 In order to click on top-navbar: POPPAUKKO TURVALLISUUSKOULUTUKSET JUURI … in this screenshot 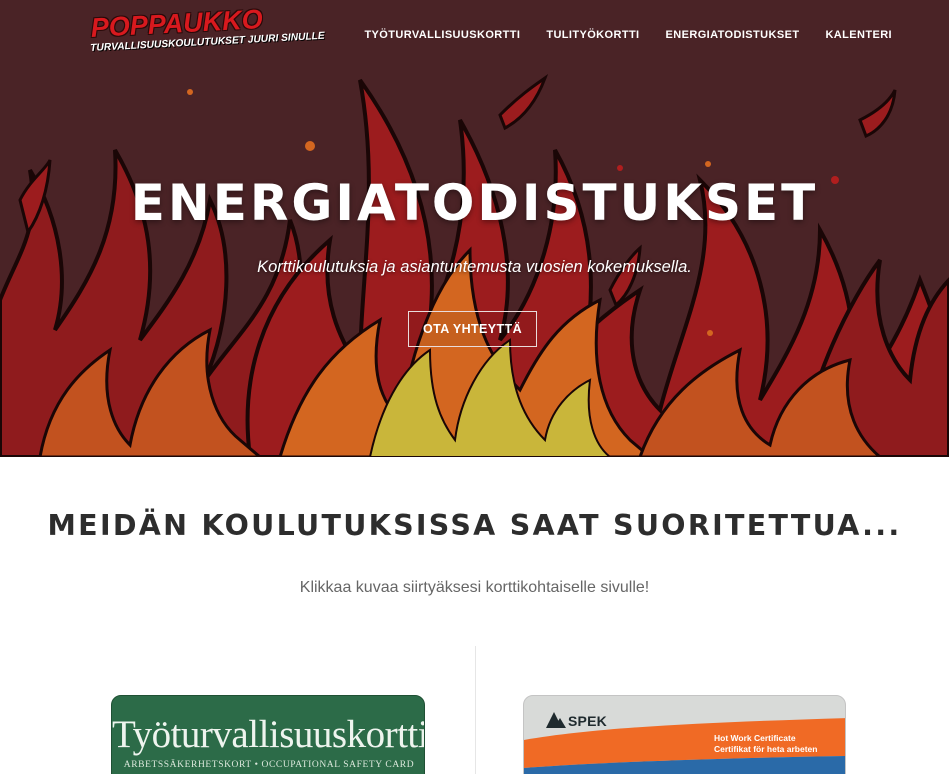, I will do `click(474, 37)`.